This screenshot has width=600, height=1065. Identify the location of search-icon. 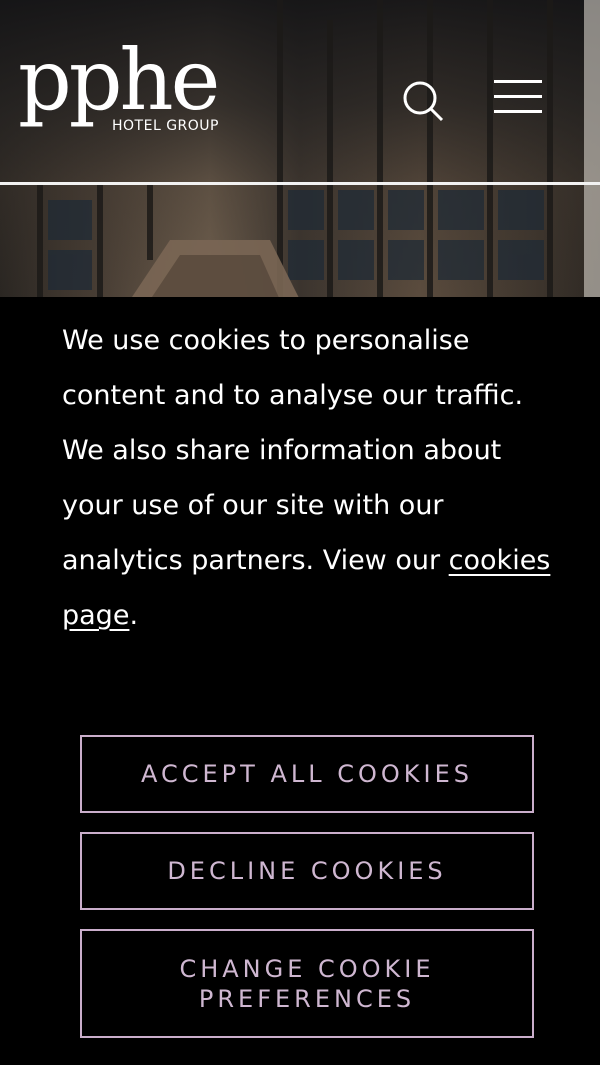
(423, 101).